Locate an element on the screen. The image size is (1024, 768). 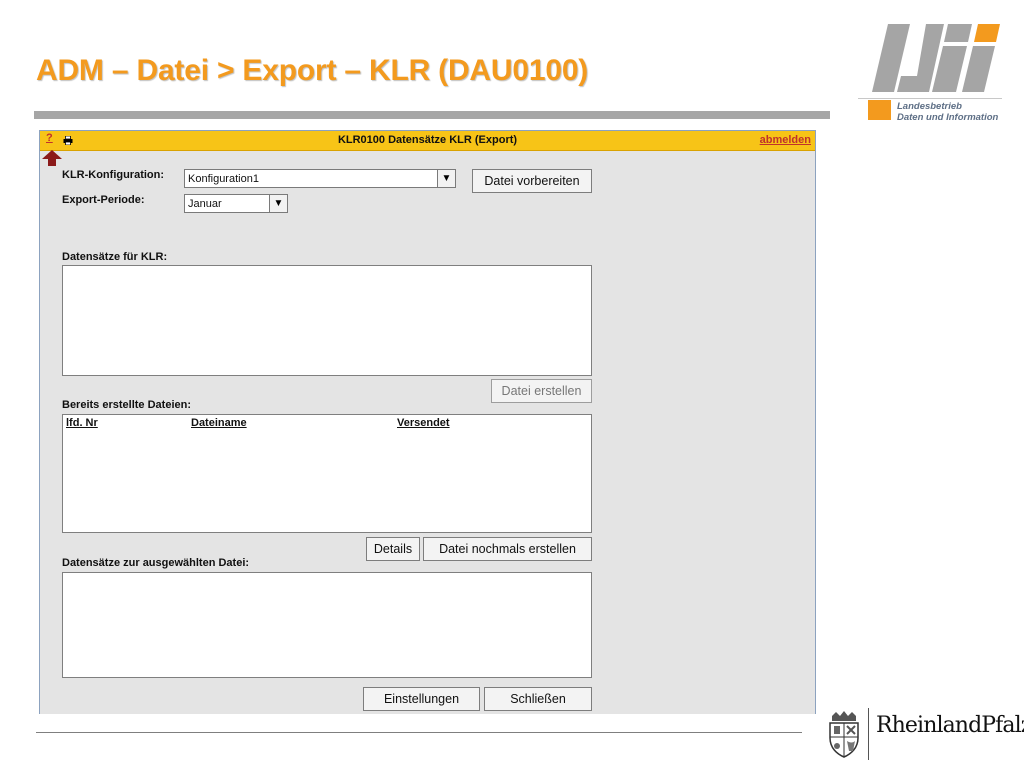
footer-rule is located at coordinates (419, 732).